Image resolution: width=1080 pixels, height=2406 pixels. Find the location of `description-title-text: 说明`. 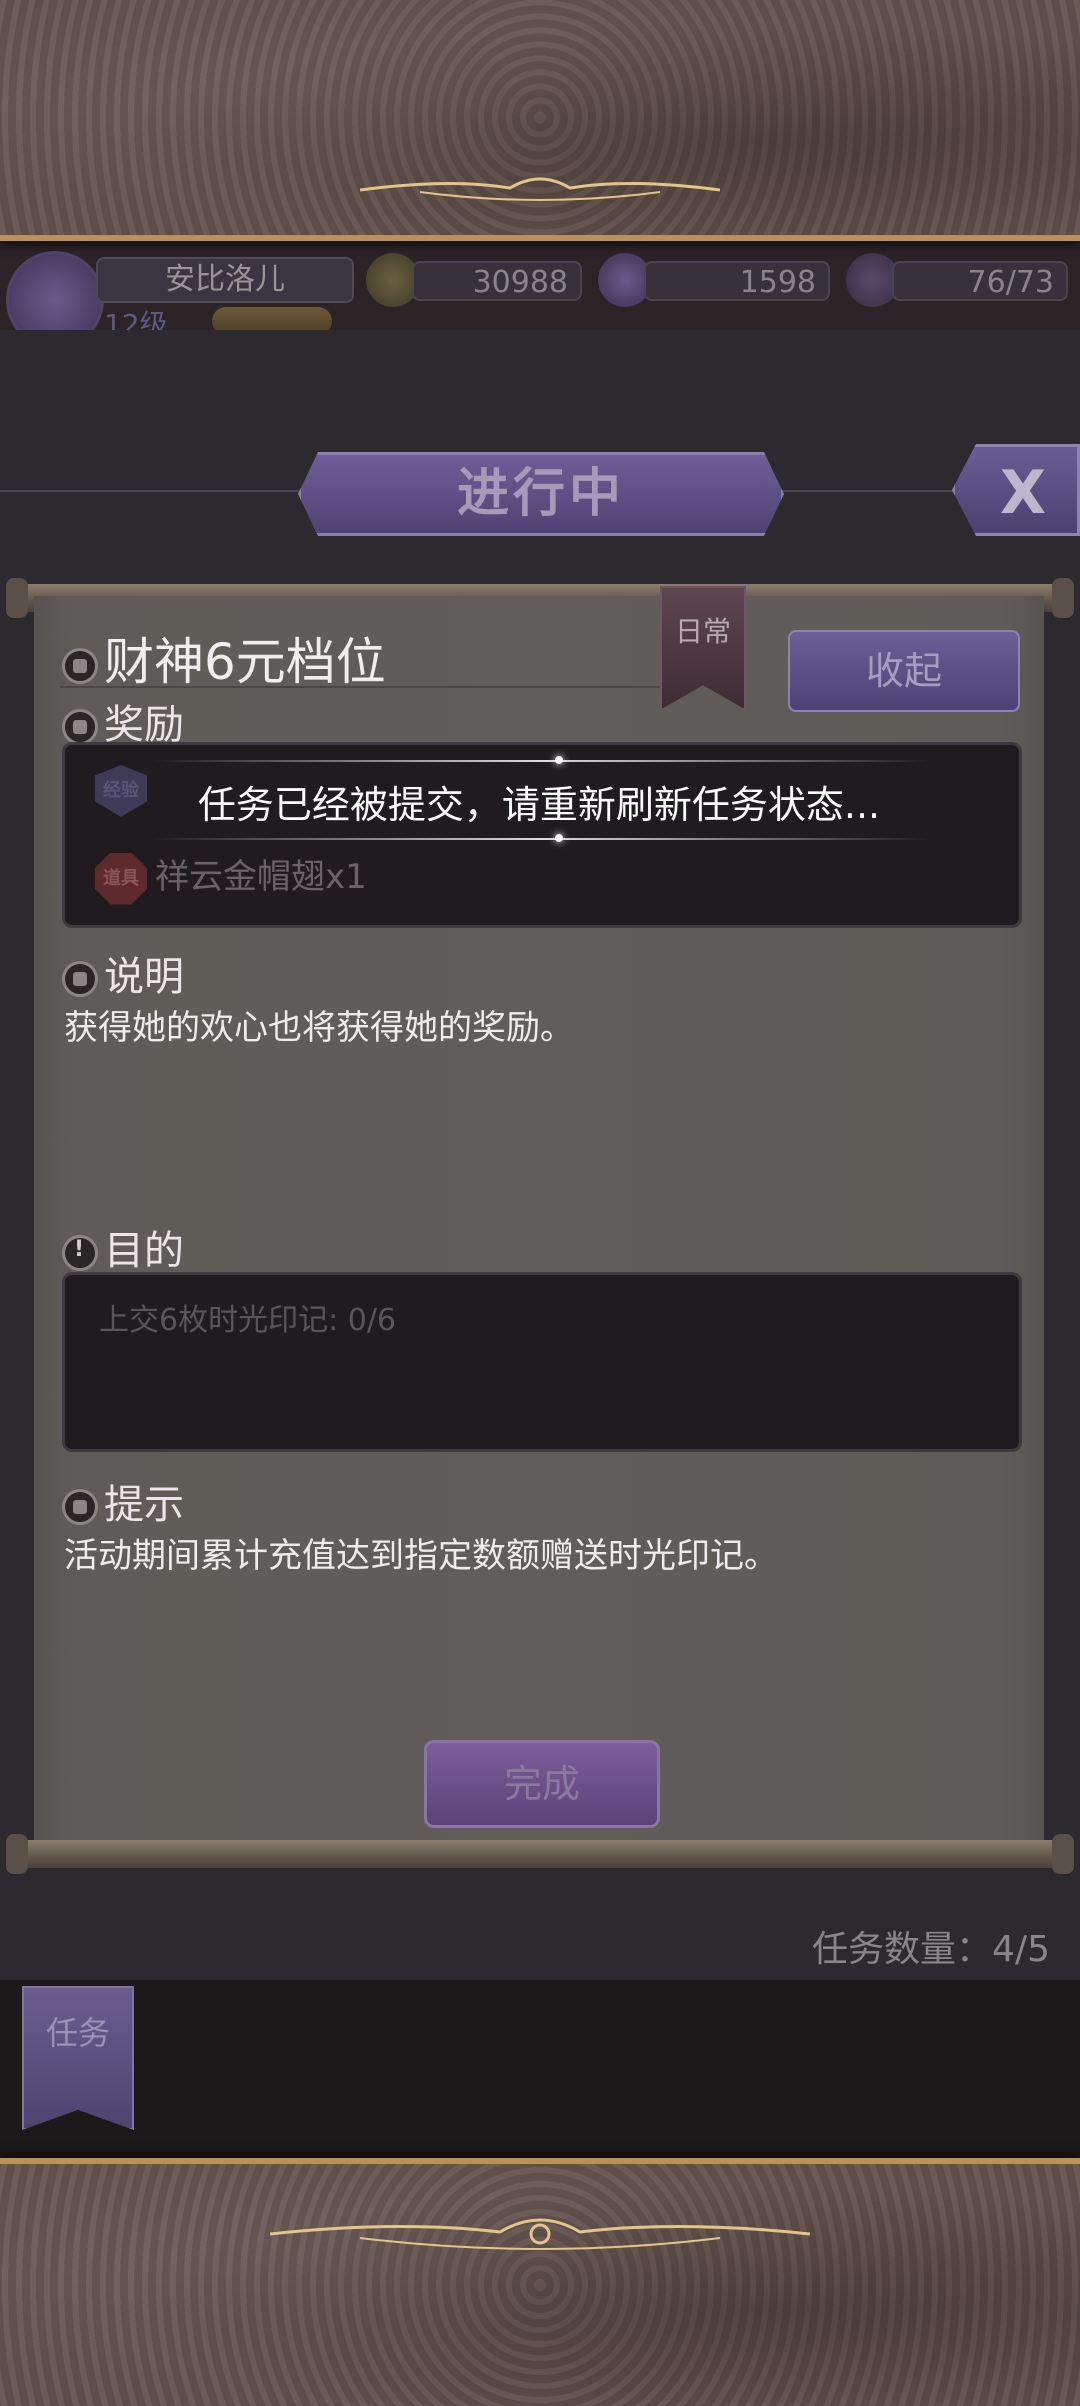

description-title-text: 说明 is located at coordinates (144, 977).